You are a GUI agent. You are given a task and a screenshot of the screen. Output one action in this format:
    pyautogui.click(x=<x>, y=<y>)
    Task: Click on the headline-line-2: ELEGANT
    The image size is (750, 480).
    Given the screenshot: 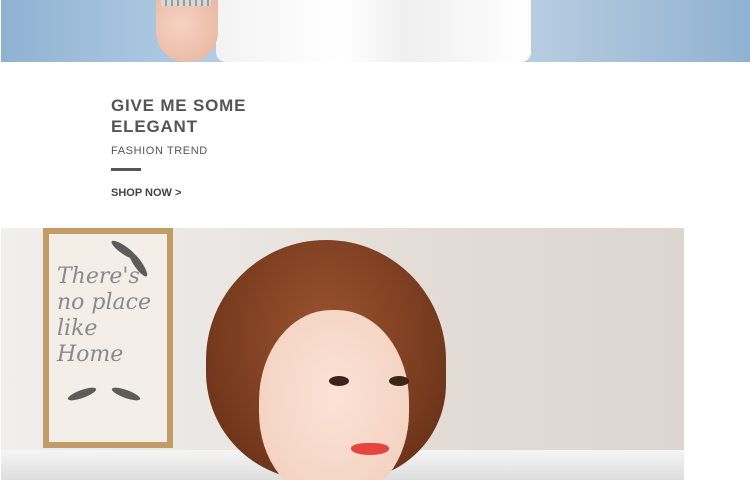 What is the action you would take?
    pyautogui.click(x=154, y=126)
    